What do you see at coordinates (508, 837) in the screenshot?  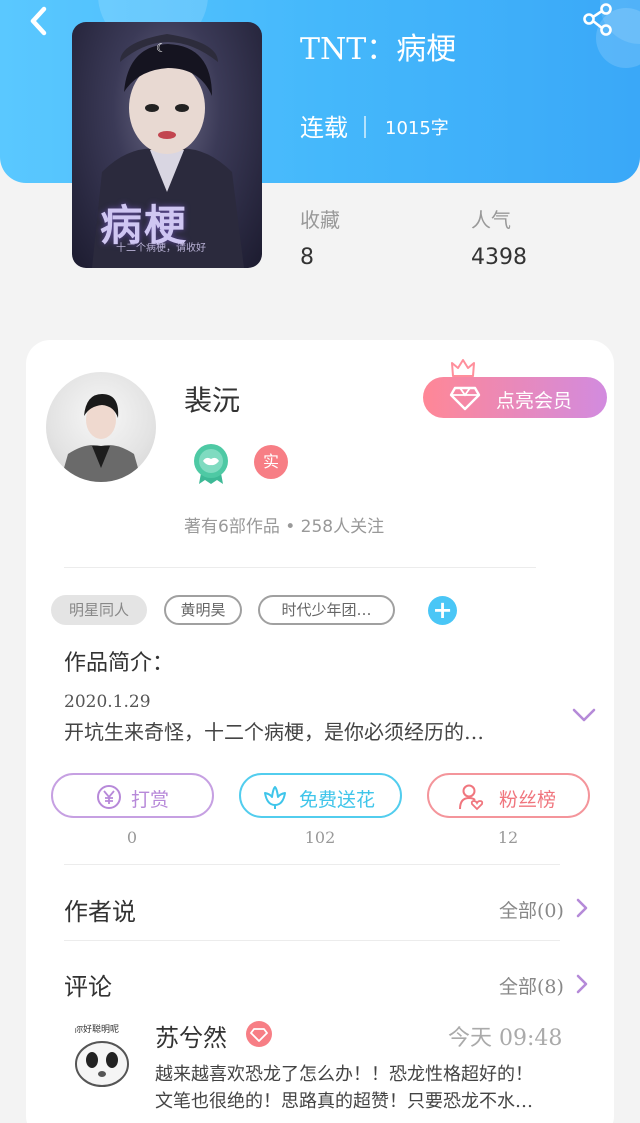 I see `fan-count: 12` at bounding box center [508, 837].